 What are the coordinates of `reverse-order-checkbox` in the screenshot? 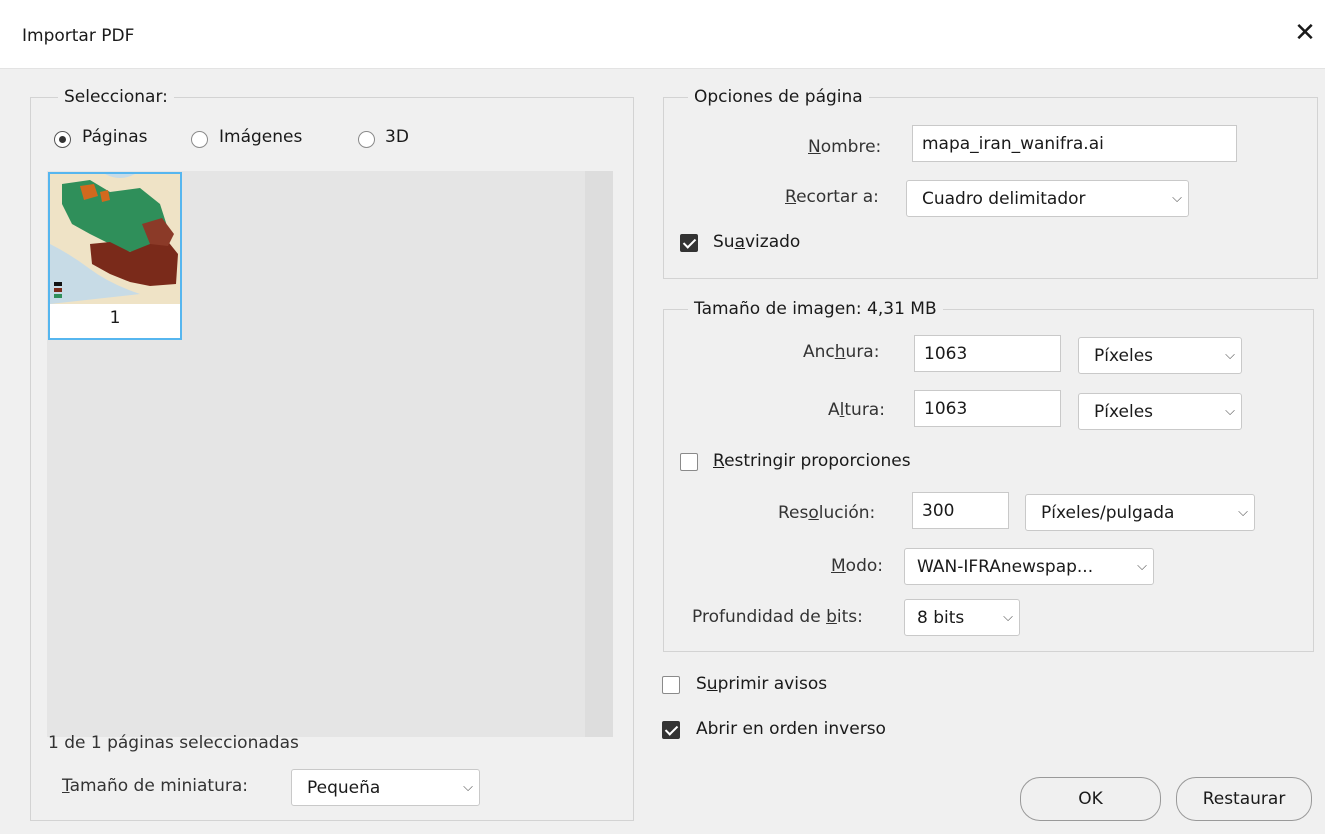 It's located at (671, 730).